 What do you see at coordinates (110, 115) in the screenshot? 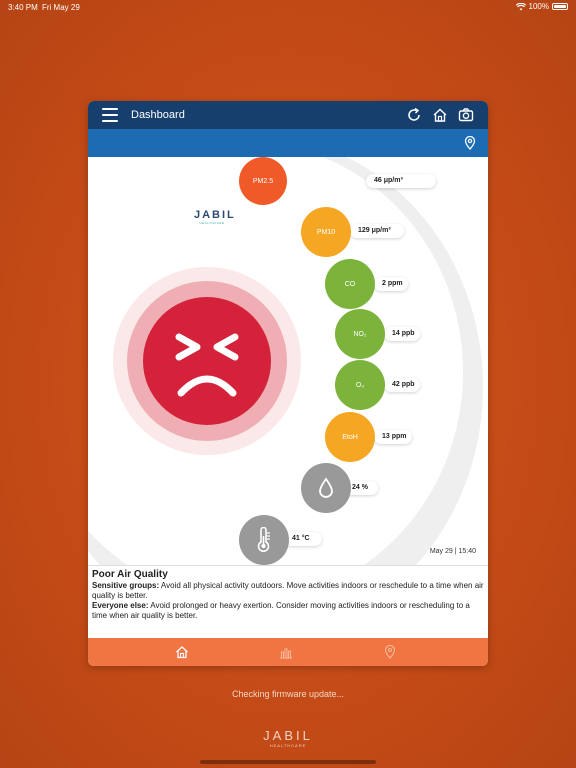
I see `menu-icon` at bounding box center [110, 115].